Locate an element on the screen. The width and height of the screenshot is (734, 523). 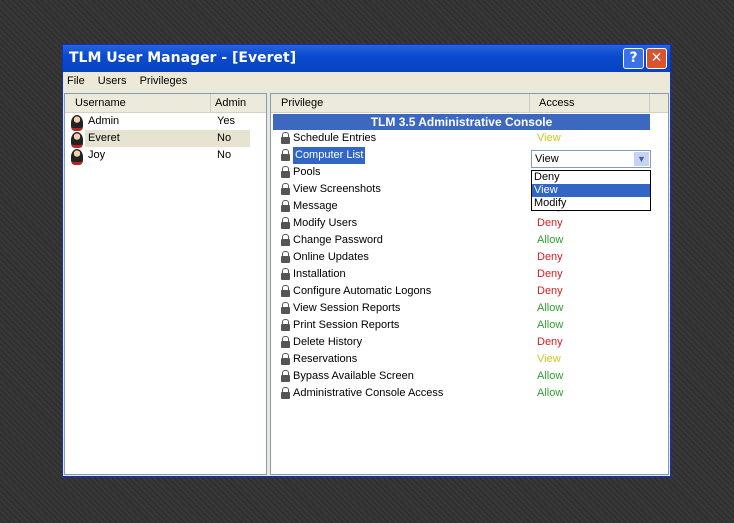
privilege-row: Change Password Allow is located at coordinates (469, 240).